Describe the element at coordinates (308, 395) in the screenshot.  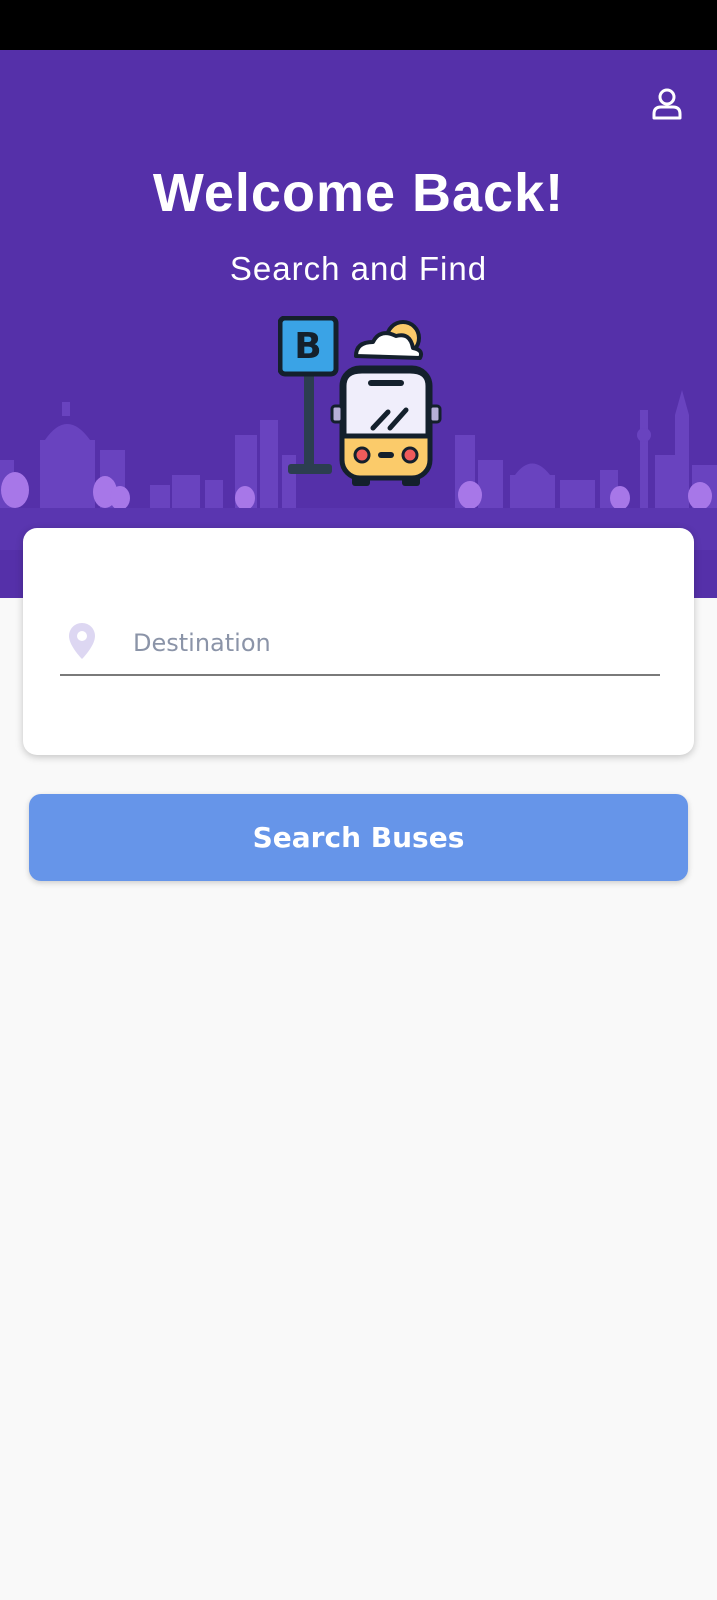
I see `bus-stop-sign-icon: B` at that location.